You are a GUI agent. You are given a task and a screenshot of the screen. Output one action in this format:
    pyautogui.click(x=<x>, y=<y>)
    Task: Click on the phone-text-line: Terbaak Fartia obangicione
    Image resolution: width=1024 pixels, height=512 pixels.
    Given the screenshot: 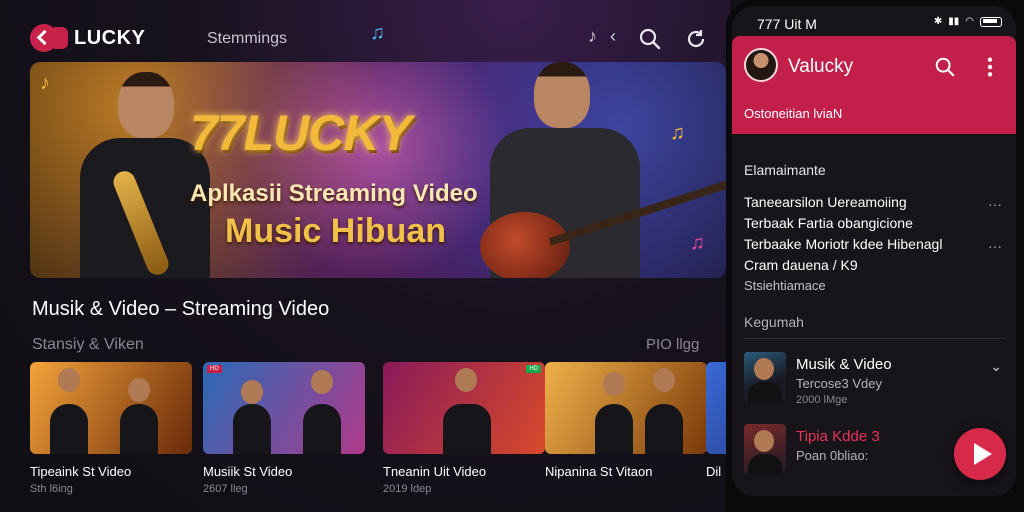 What is the action you would take?
    pyautogui.click(x=828, y=223)
    